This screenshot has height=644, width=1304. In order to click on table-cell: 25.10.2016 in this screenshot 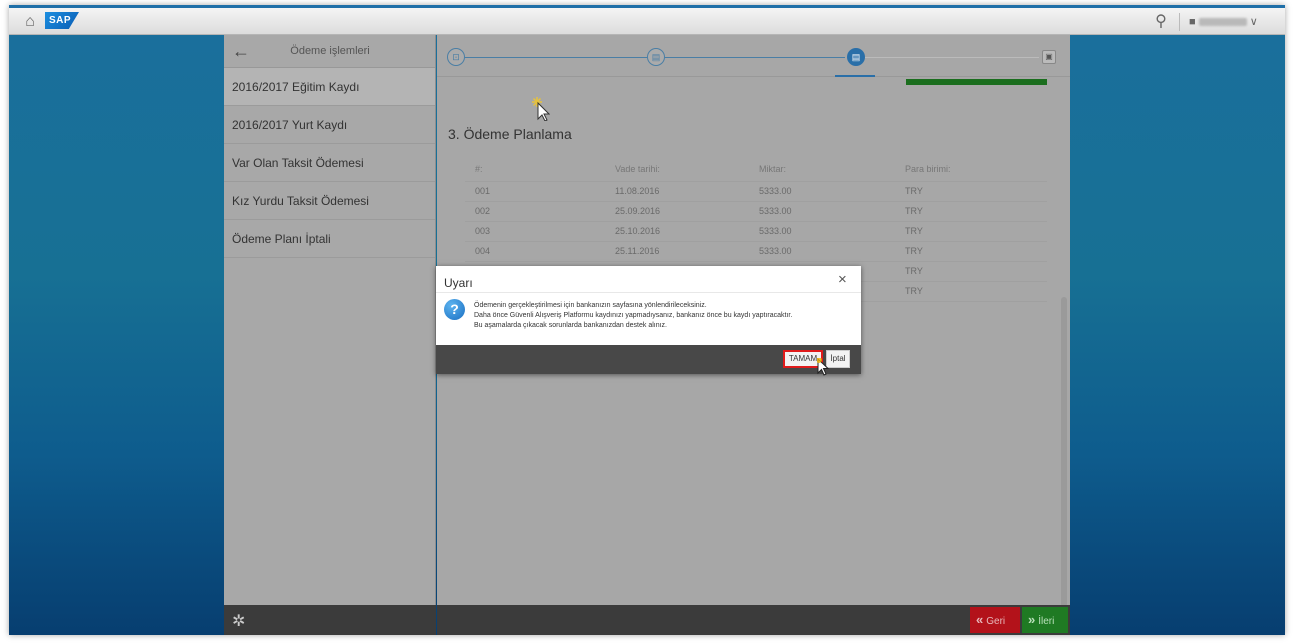, I will do `click(677, 231)`.